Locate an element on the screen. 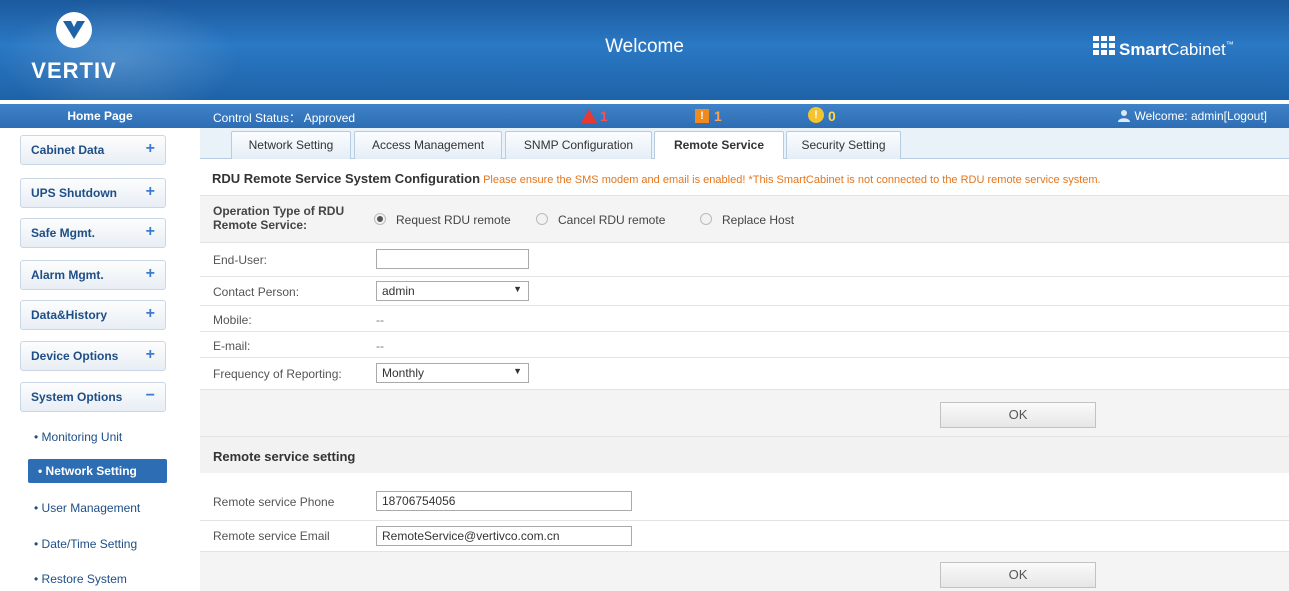 The image size is (1289, 591). sidebar-item-alarm-mgmt: Alarm Mgmt. + is located at coordinates (93, 275).